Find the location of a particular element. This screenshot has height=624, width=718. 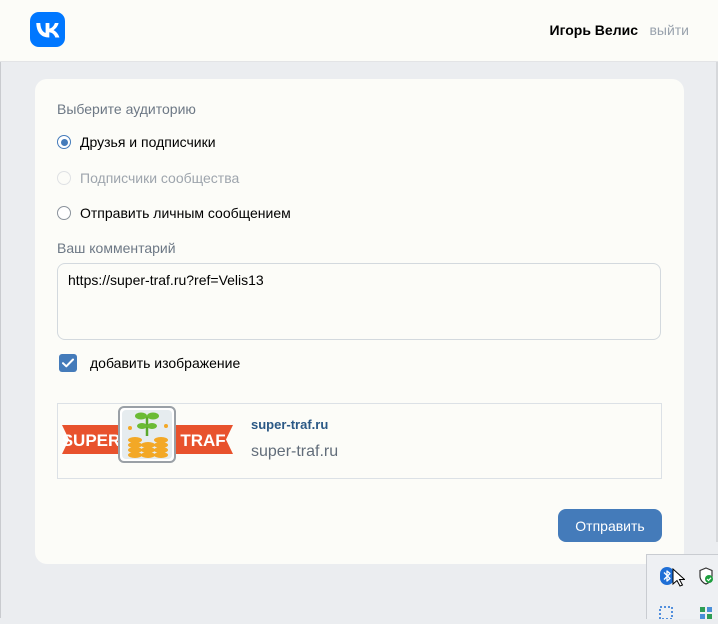

radio-private-message: Отправить личным сообщением is located at coordinates (174, 213).